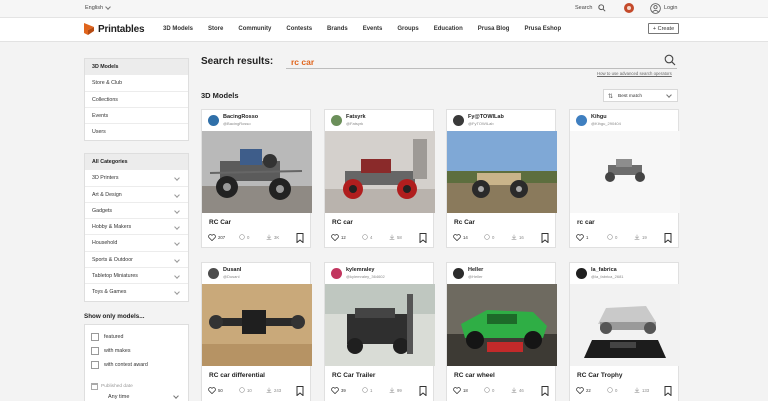 Image resolution: width=768 pixels, height=401 pixels. Describe the element at coordinates (373, 29) in the screenshot. I see `nav-item-events: Events` at that location.